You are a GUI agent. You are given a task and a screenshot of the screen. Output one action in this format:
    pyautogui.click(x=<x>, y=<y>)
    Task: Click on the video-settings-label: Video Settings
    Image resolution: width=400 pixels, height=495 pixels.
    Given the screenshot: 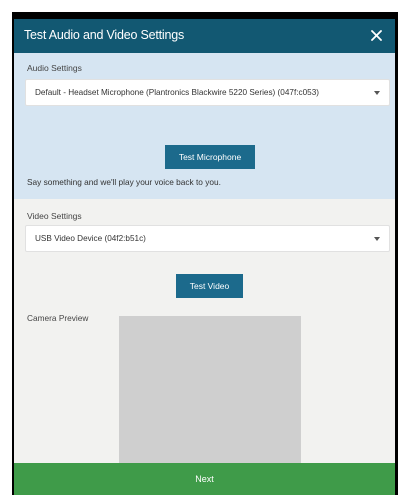 What is the action you would take?
    pyautogui.click(x=54, y=216)
    